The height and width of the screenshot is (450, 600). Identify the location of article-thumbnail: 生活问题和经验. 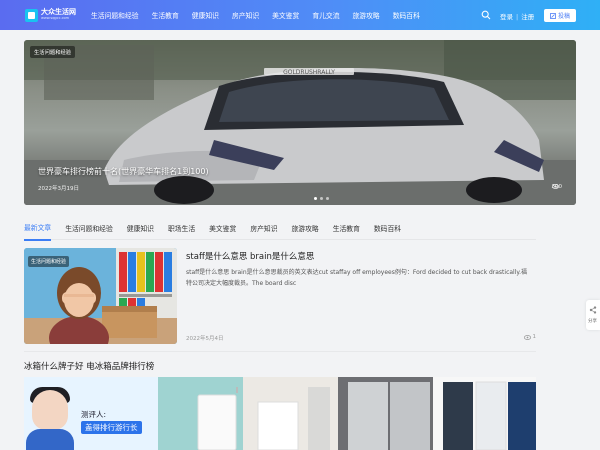
(100, 296).